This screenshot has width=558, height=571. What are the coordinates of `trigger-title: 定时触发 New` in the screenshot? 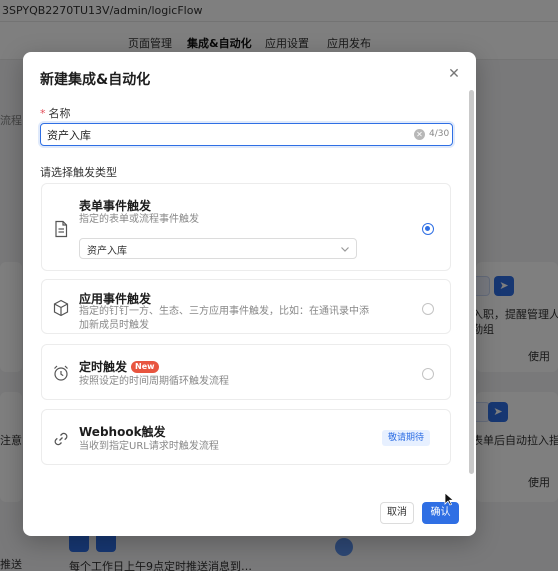 It's located at (119, 366).